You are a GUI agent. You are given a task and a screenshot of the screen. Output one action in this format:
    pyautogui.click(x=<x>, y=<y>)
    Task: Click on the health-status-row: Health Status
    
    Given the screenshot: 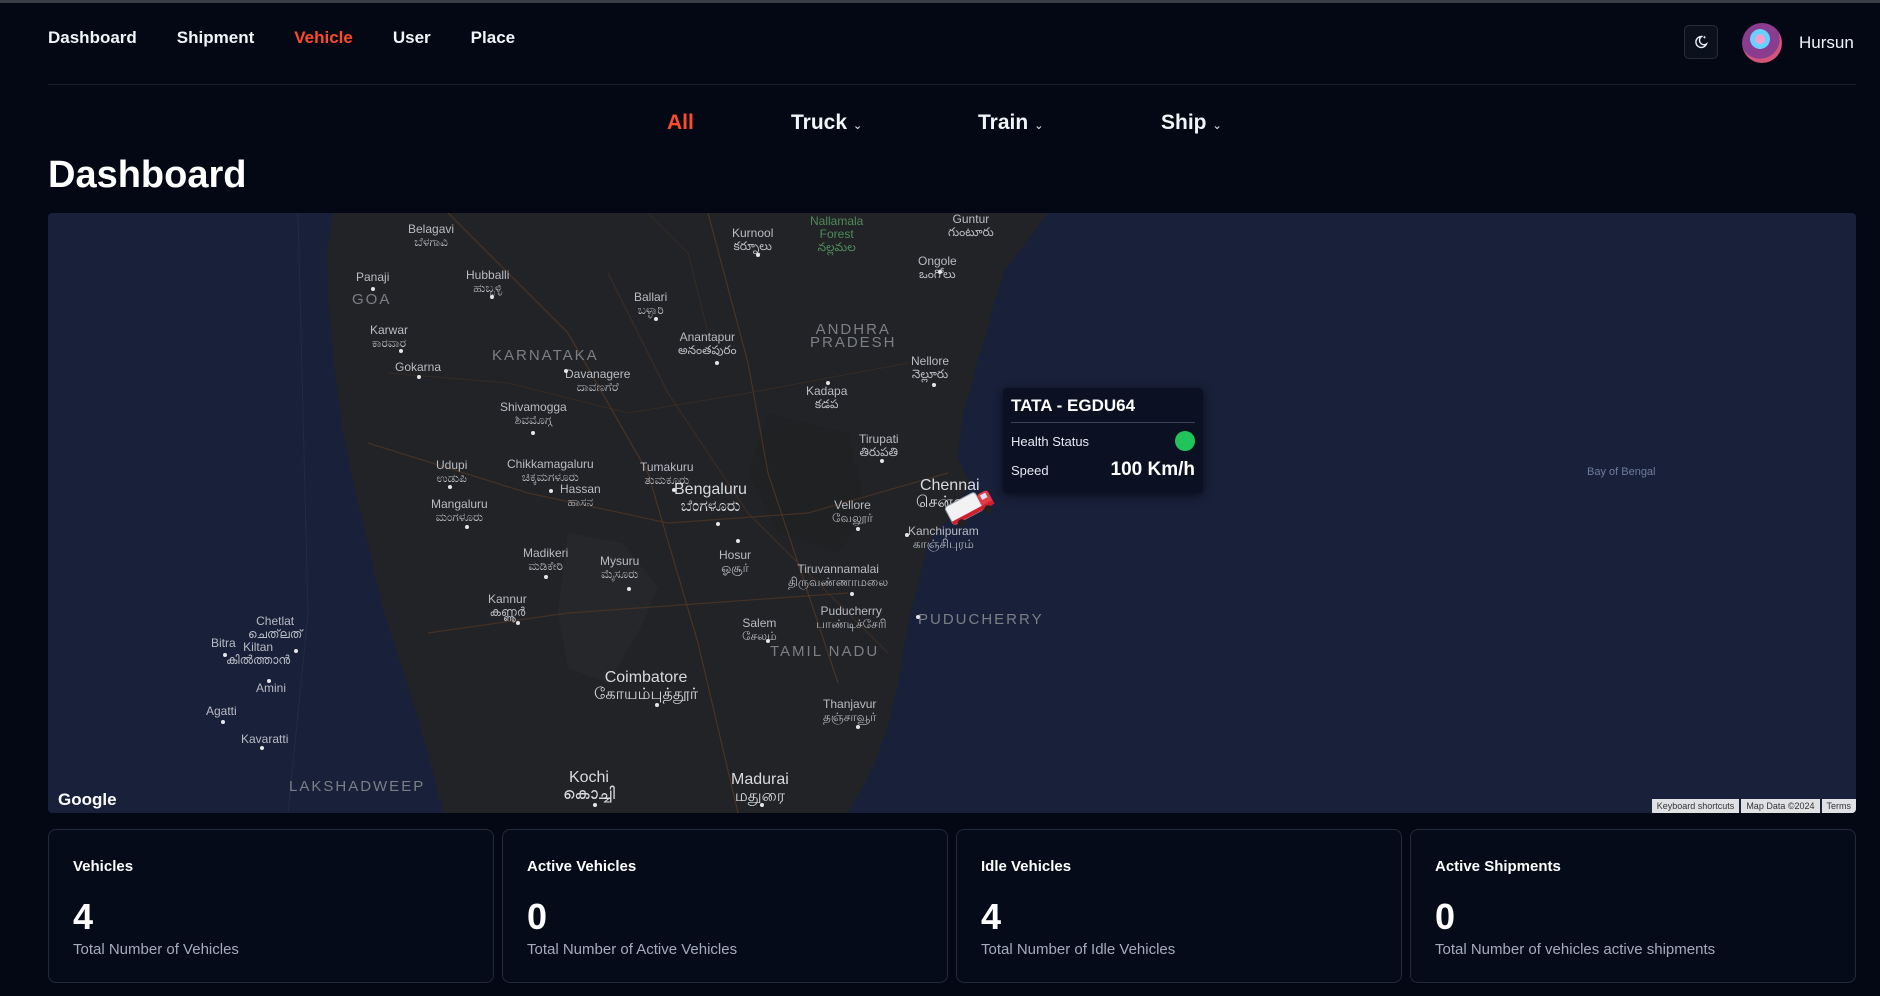 What is the action you would take?
    pyautogui.click(x=1103, y=441)
    